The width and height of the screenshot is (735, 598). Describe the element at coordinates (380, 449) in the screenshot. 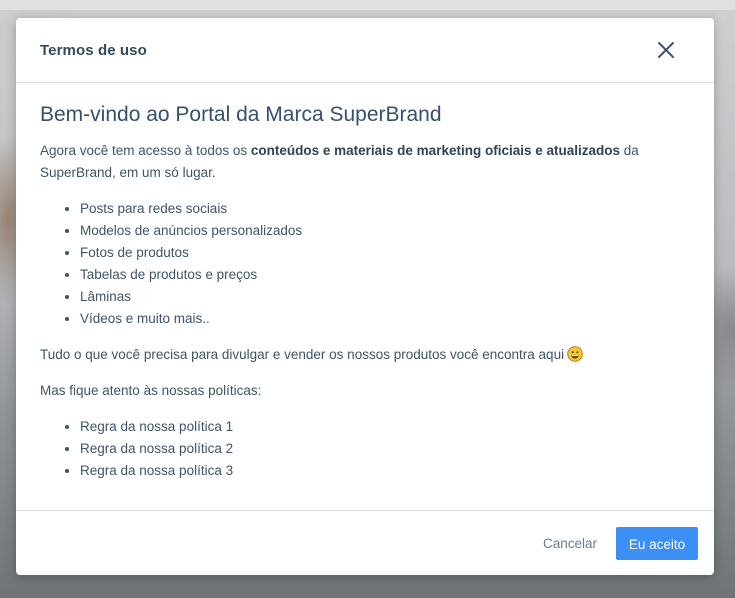

I see `list-item: Regra da nossa política 2` at that location.